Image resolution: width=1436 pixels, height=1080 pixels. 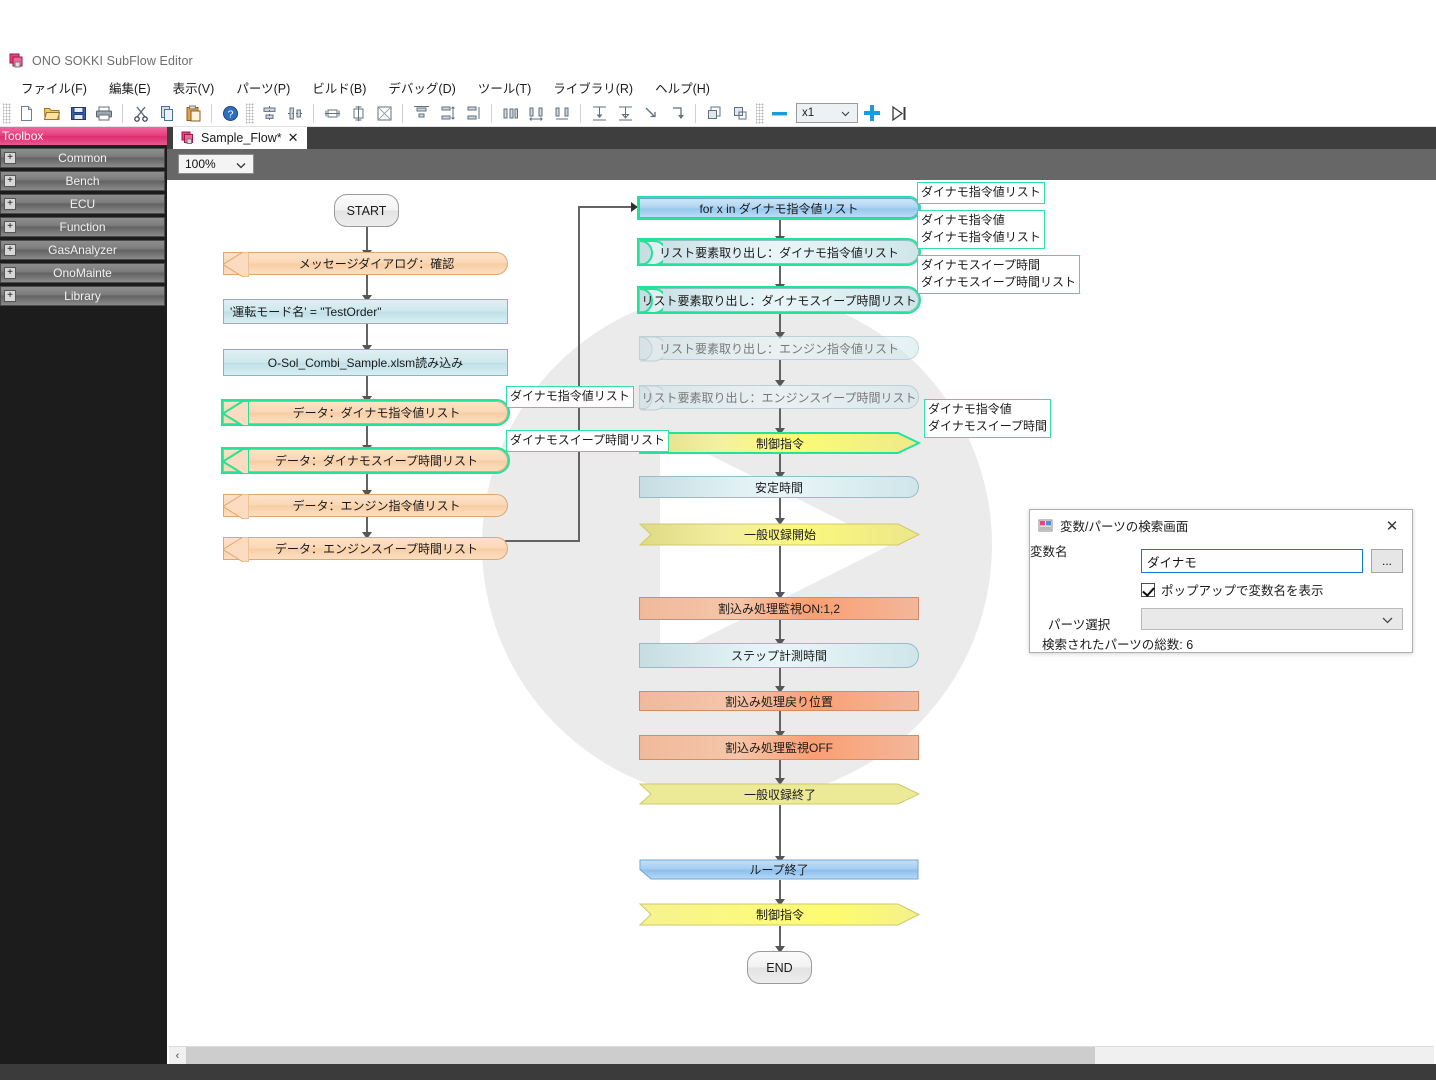 What do you see at coordinates (1242, 591) in the screenshot?
I see `popup-display-checkbox-label: ポップアップで変数名を表示` at bounding box center [1242, 591].